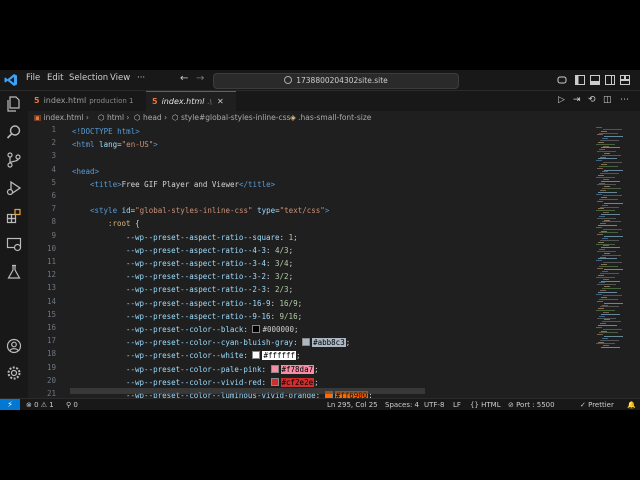 This screenshot has height=480, width=640. I want to click on copilot-icon, so click(562, 80).